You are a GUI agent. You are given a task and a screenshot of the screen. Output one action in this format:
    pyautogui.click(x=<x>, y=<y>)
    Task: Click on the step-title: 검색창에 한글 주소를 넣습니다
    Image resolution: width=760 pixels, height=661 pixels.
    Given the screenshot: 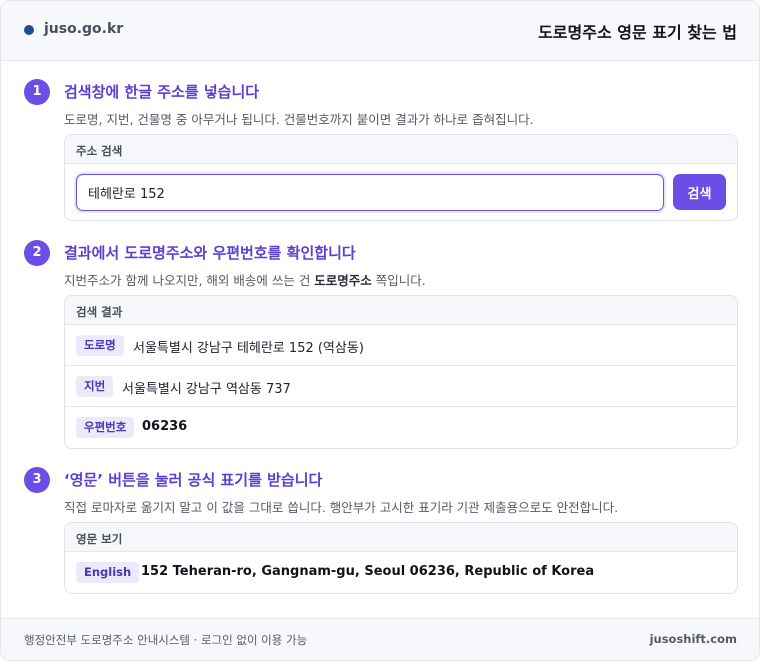 What is the action you would take?
    pyautogui.click(x=162, y=92)
    